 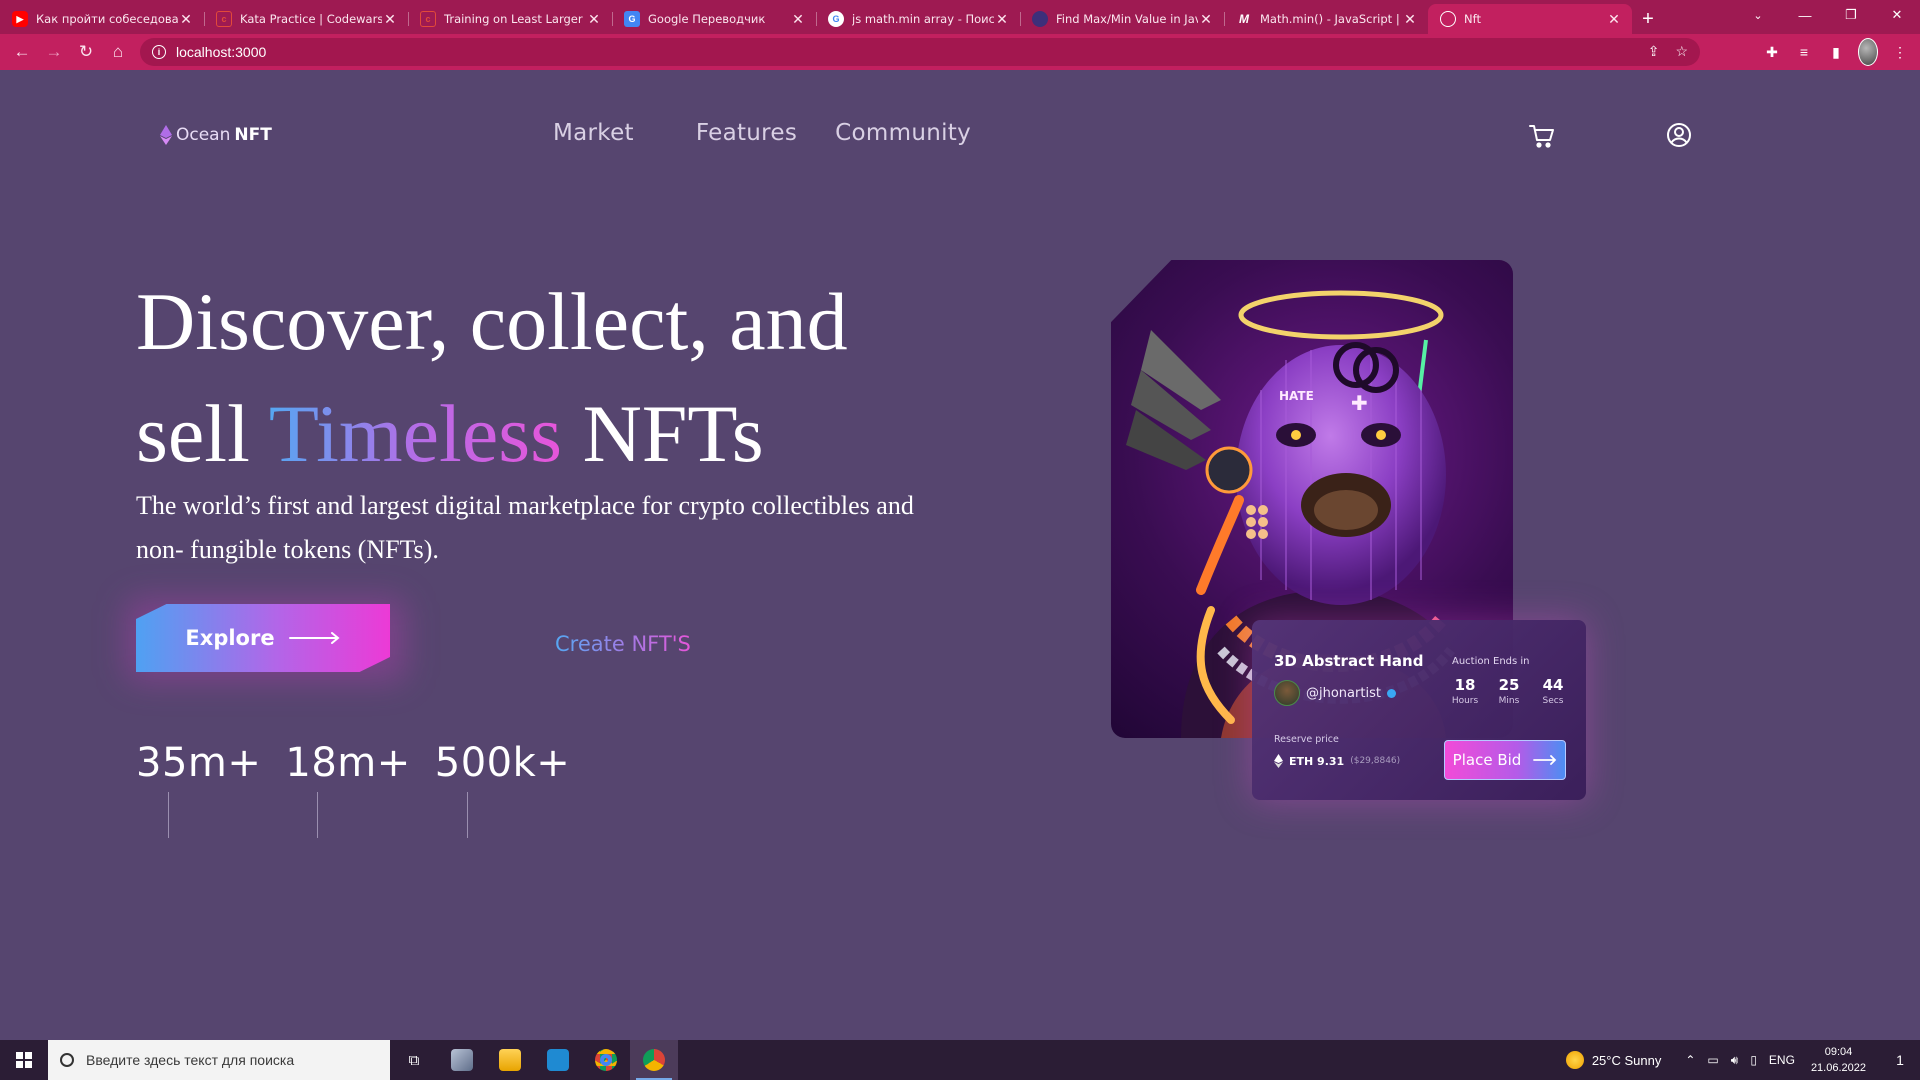 What do you see at coordinates (903, 133) in the screenshot?
I see `nav-community: Community` at bounding box center [903, 133].